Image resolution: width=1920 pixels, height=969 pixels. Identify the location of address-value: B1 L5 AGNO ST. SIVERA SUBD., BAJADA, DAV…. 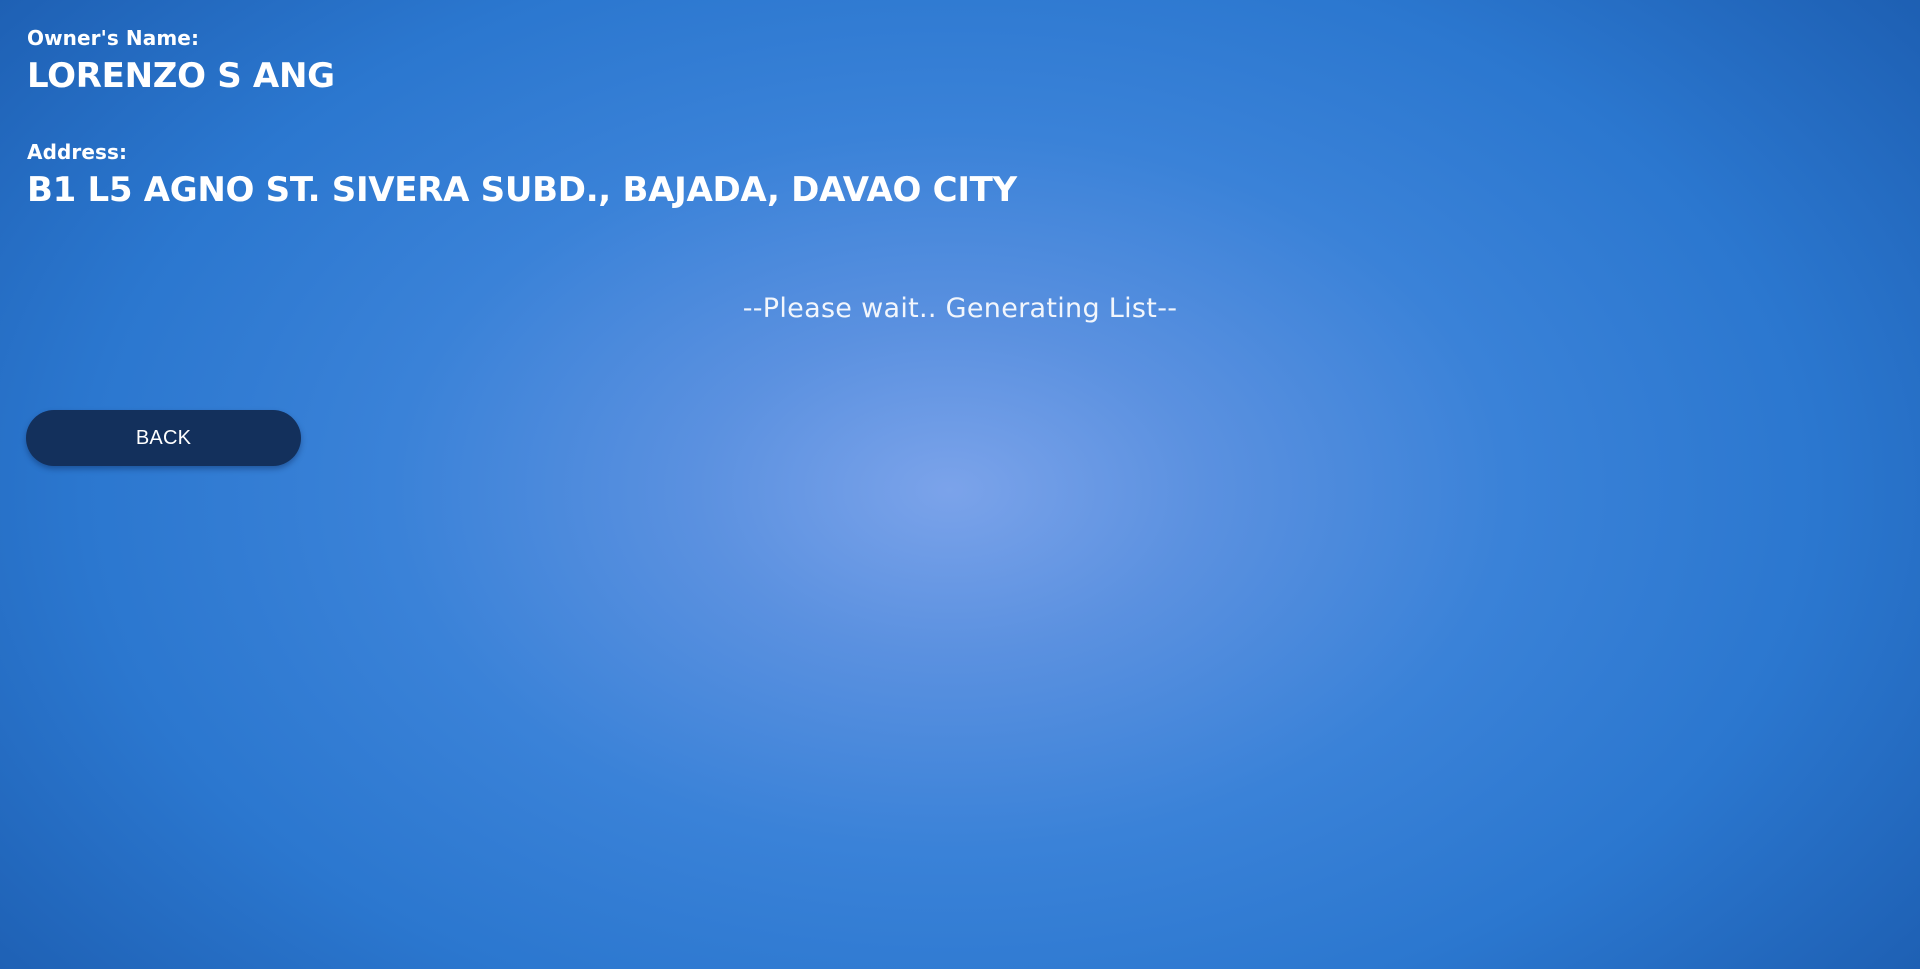
(522, 190).